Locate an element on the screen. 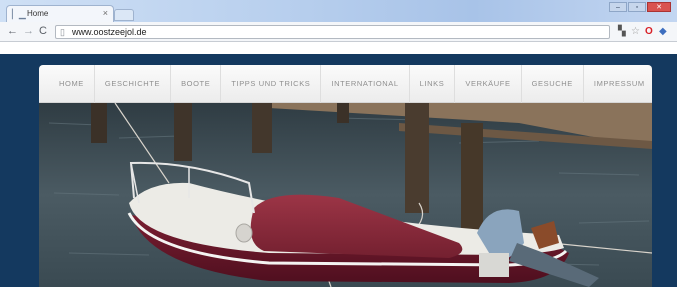 The height and width of the screenshot is (287, 677). menu-item-verkaeufe: VERKÄUFE is located at coordinates (488, 84).